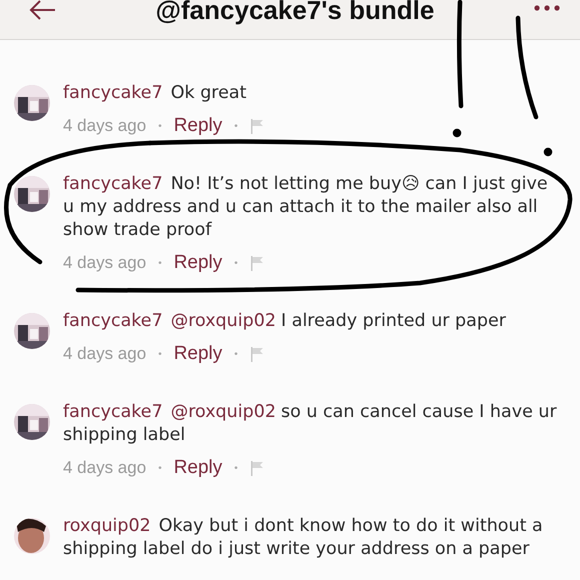 The height and width of the screenshot is (580, 580). What do you see at coordinates (295, 13) in the screenshot?
I see `page-title: @fancycake7's bundle` at bounding box center [295, 13].